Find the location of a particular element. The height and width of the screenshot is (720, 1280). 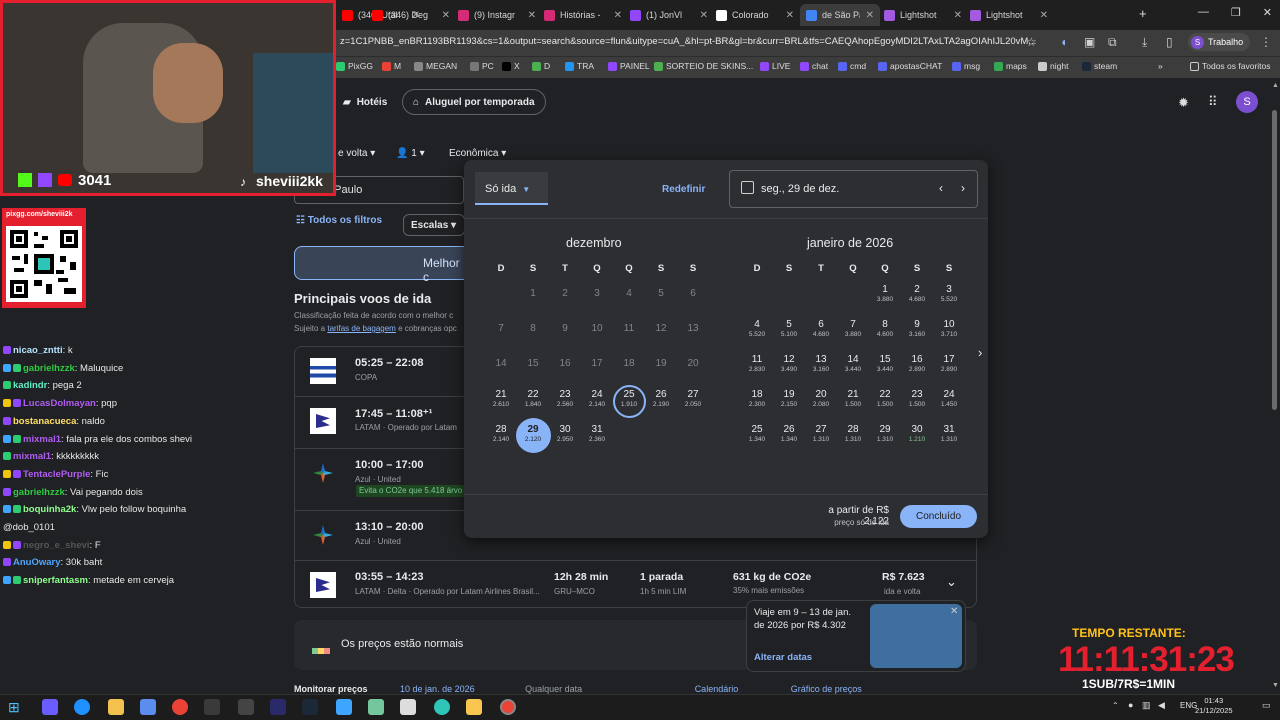

new-tab-button: + is located at coordinates (1143, 13).